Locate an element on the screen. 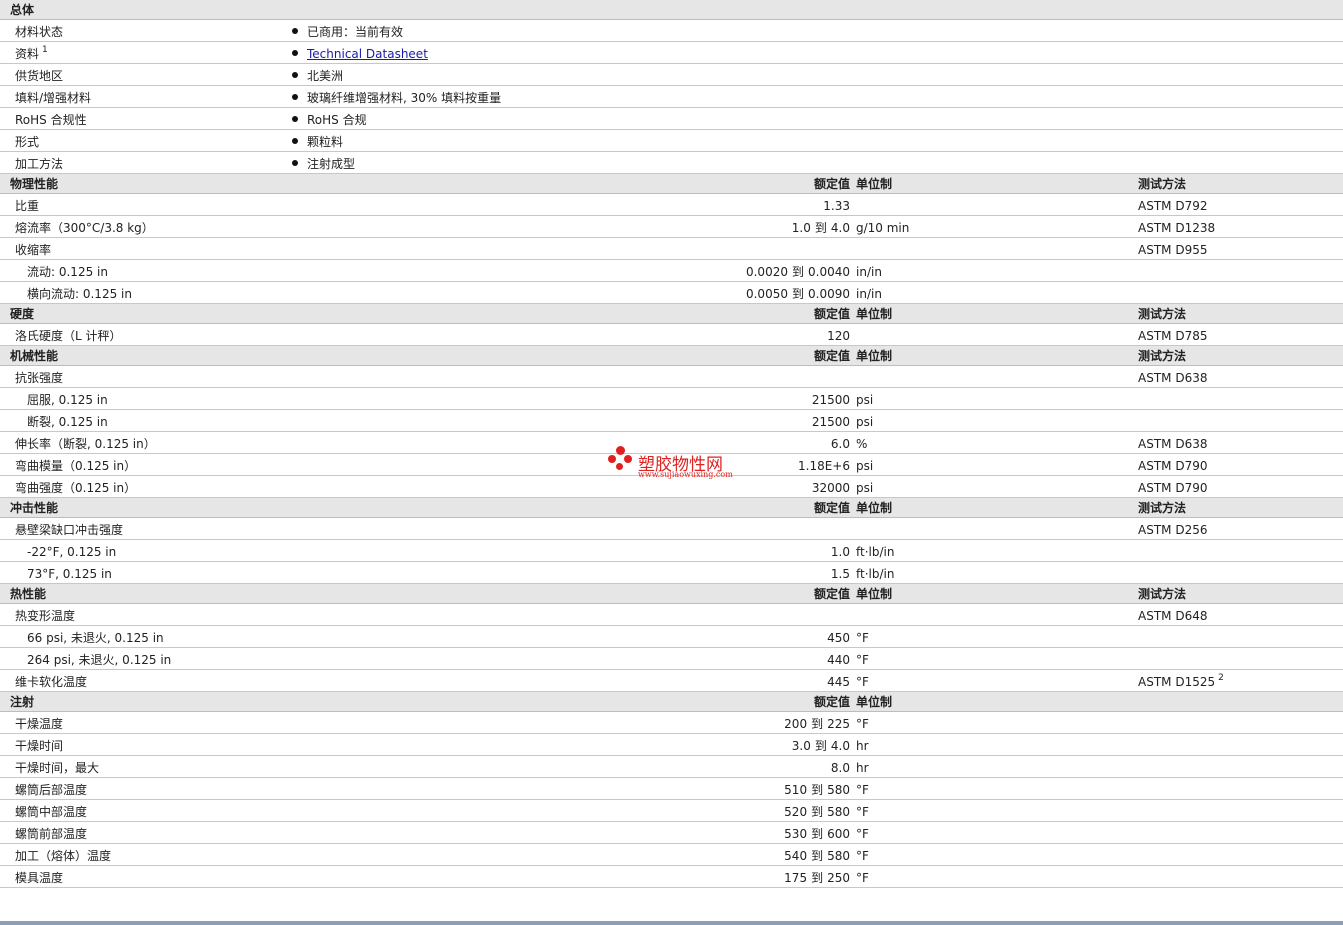 The height and width of the screenshot is (925, 1343). property-value: 21500 is located at coordinates (831, 400).